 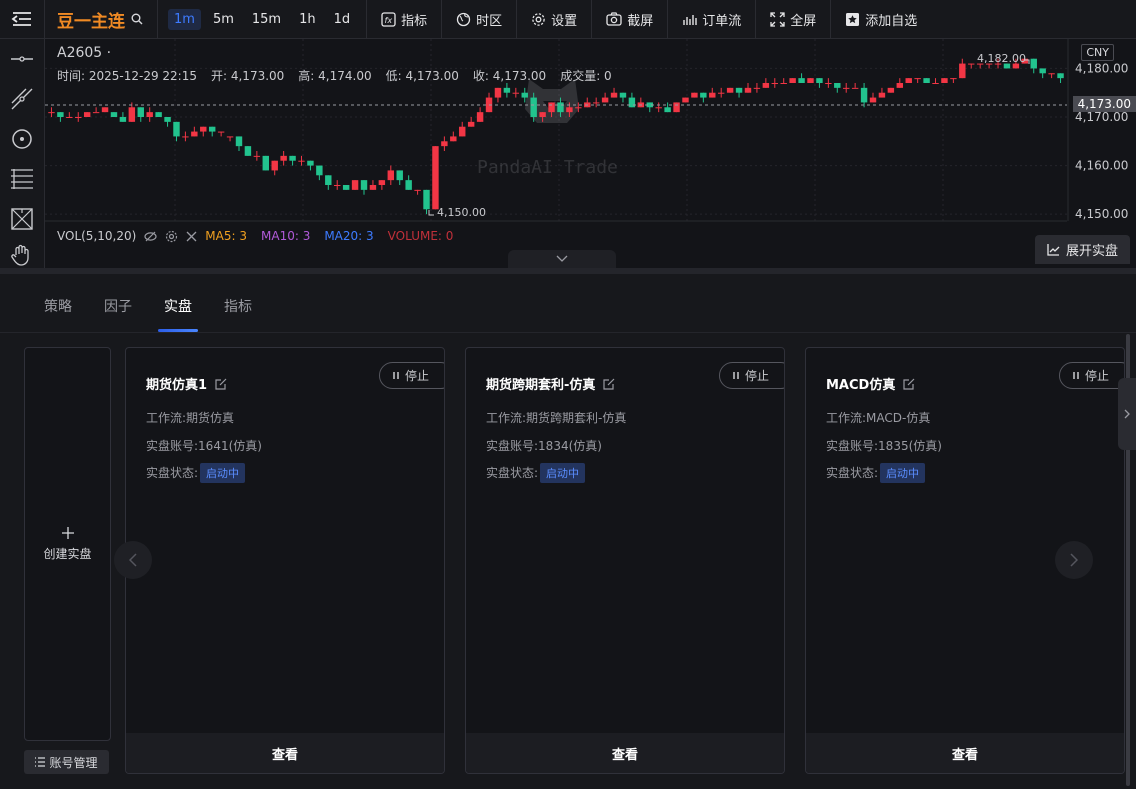 I want to click on interval-5m: 5m, so click(x=223, y=19).